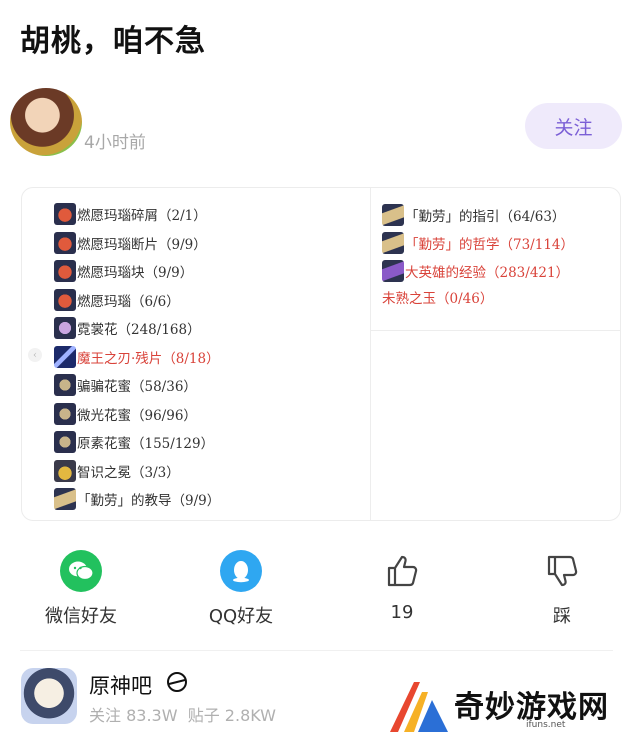 The height and width of the screenshot is (739, 633). I want to click on material-text: 智识之冕（3/3）, so click(128, 472).